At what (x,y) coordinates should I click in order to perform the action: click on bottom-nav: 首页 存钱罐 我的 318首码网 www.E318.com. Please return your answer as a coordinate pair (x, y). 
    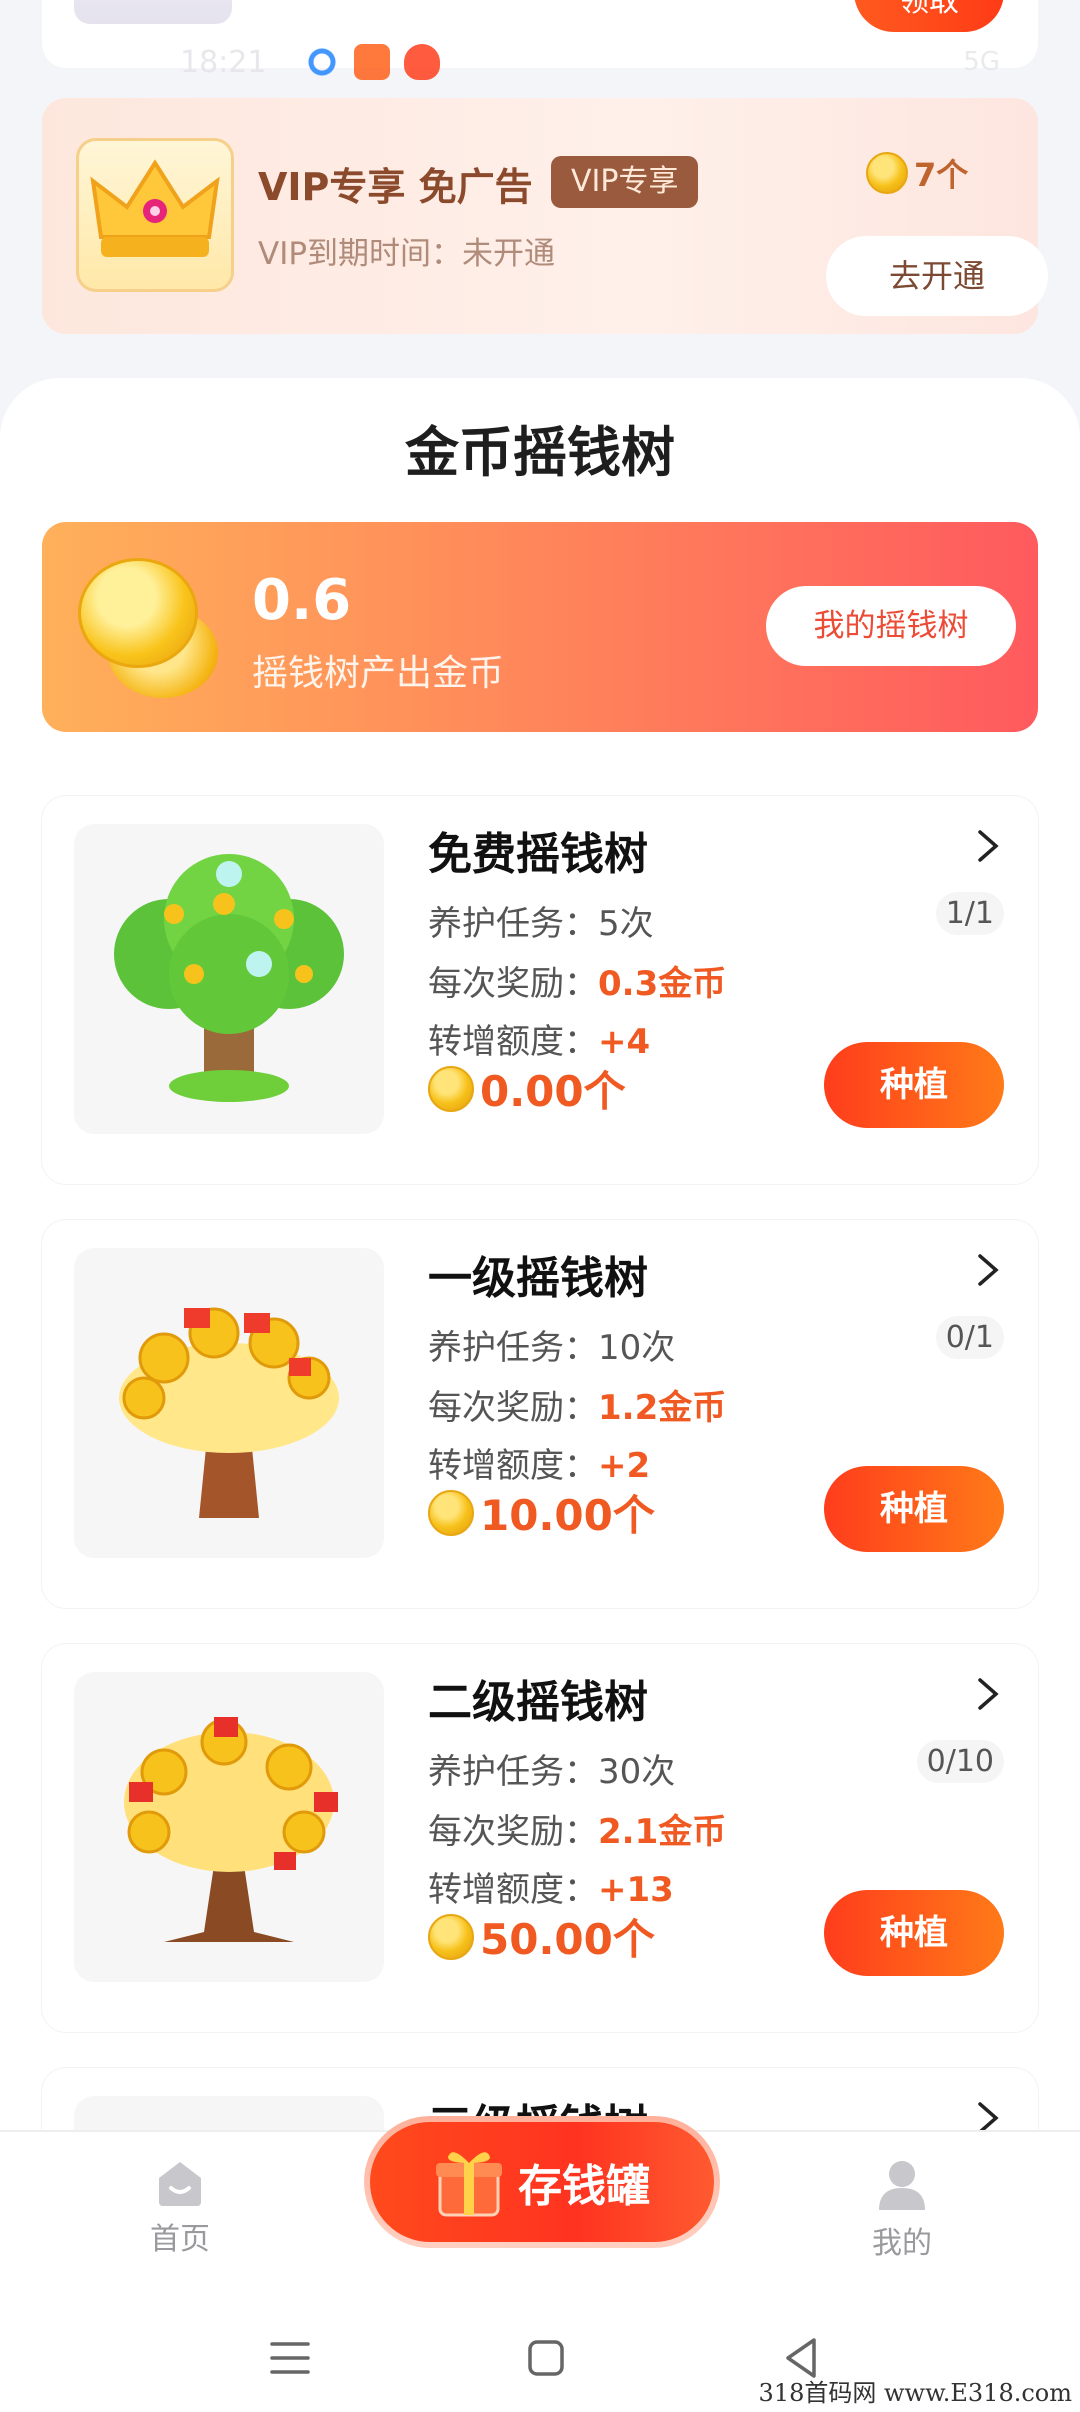
    Looking at the image, I should click on (540, 2264).